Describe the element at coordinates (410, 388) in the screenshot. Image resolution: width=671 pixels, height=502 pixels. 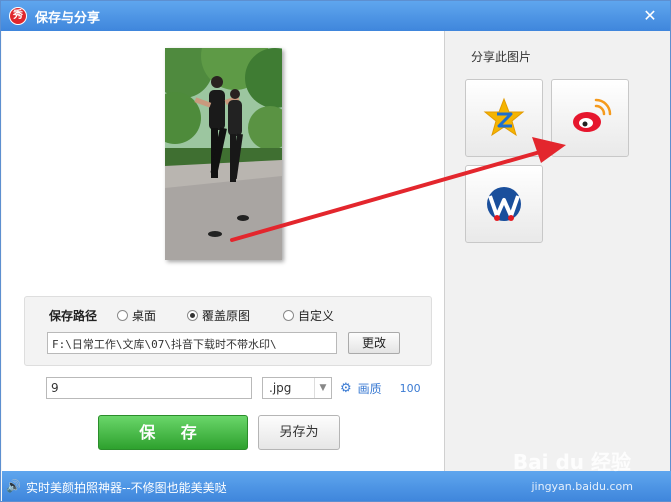
I see `quality-value: 100` at that location.